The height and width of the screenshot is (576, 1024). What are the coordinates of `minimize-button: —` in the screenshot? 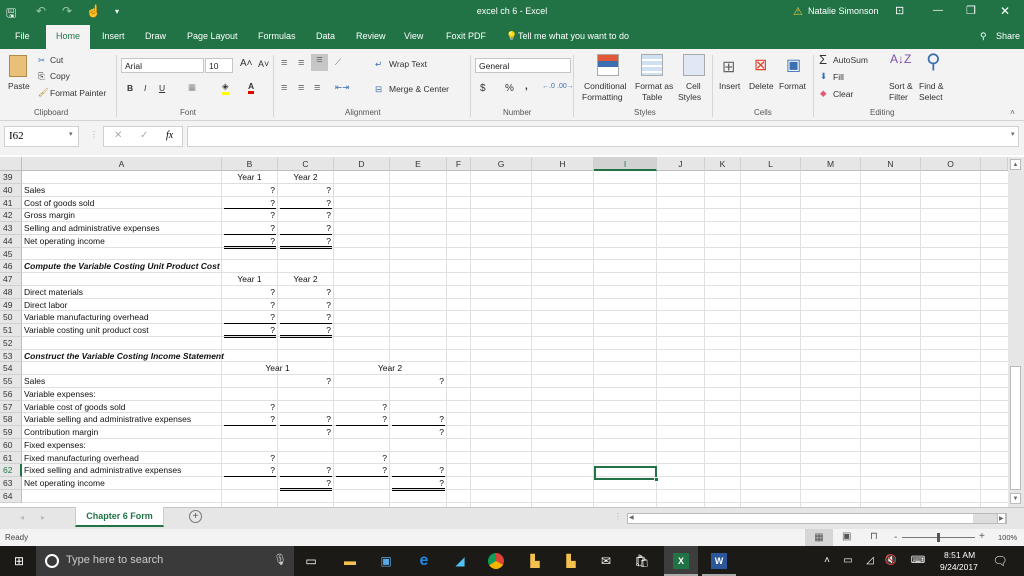 It's located at (938, 10).